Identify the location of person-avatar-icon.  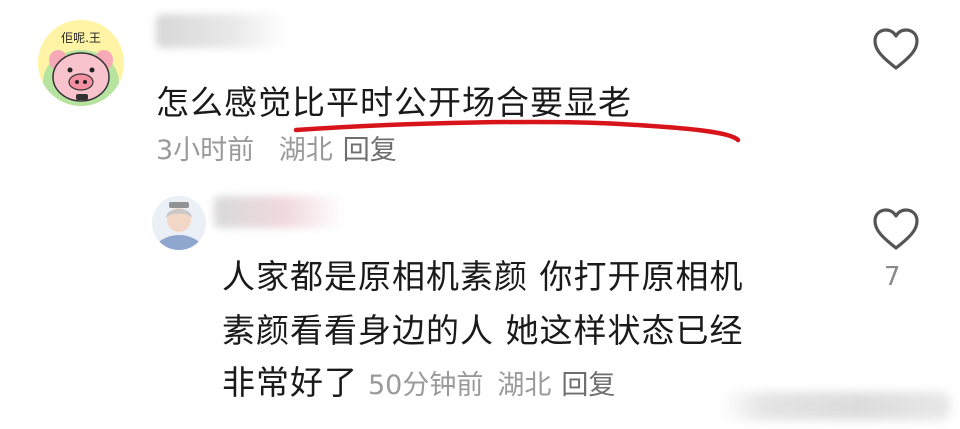
(179, 223).